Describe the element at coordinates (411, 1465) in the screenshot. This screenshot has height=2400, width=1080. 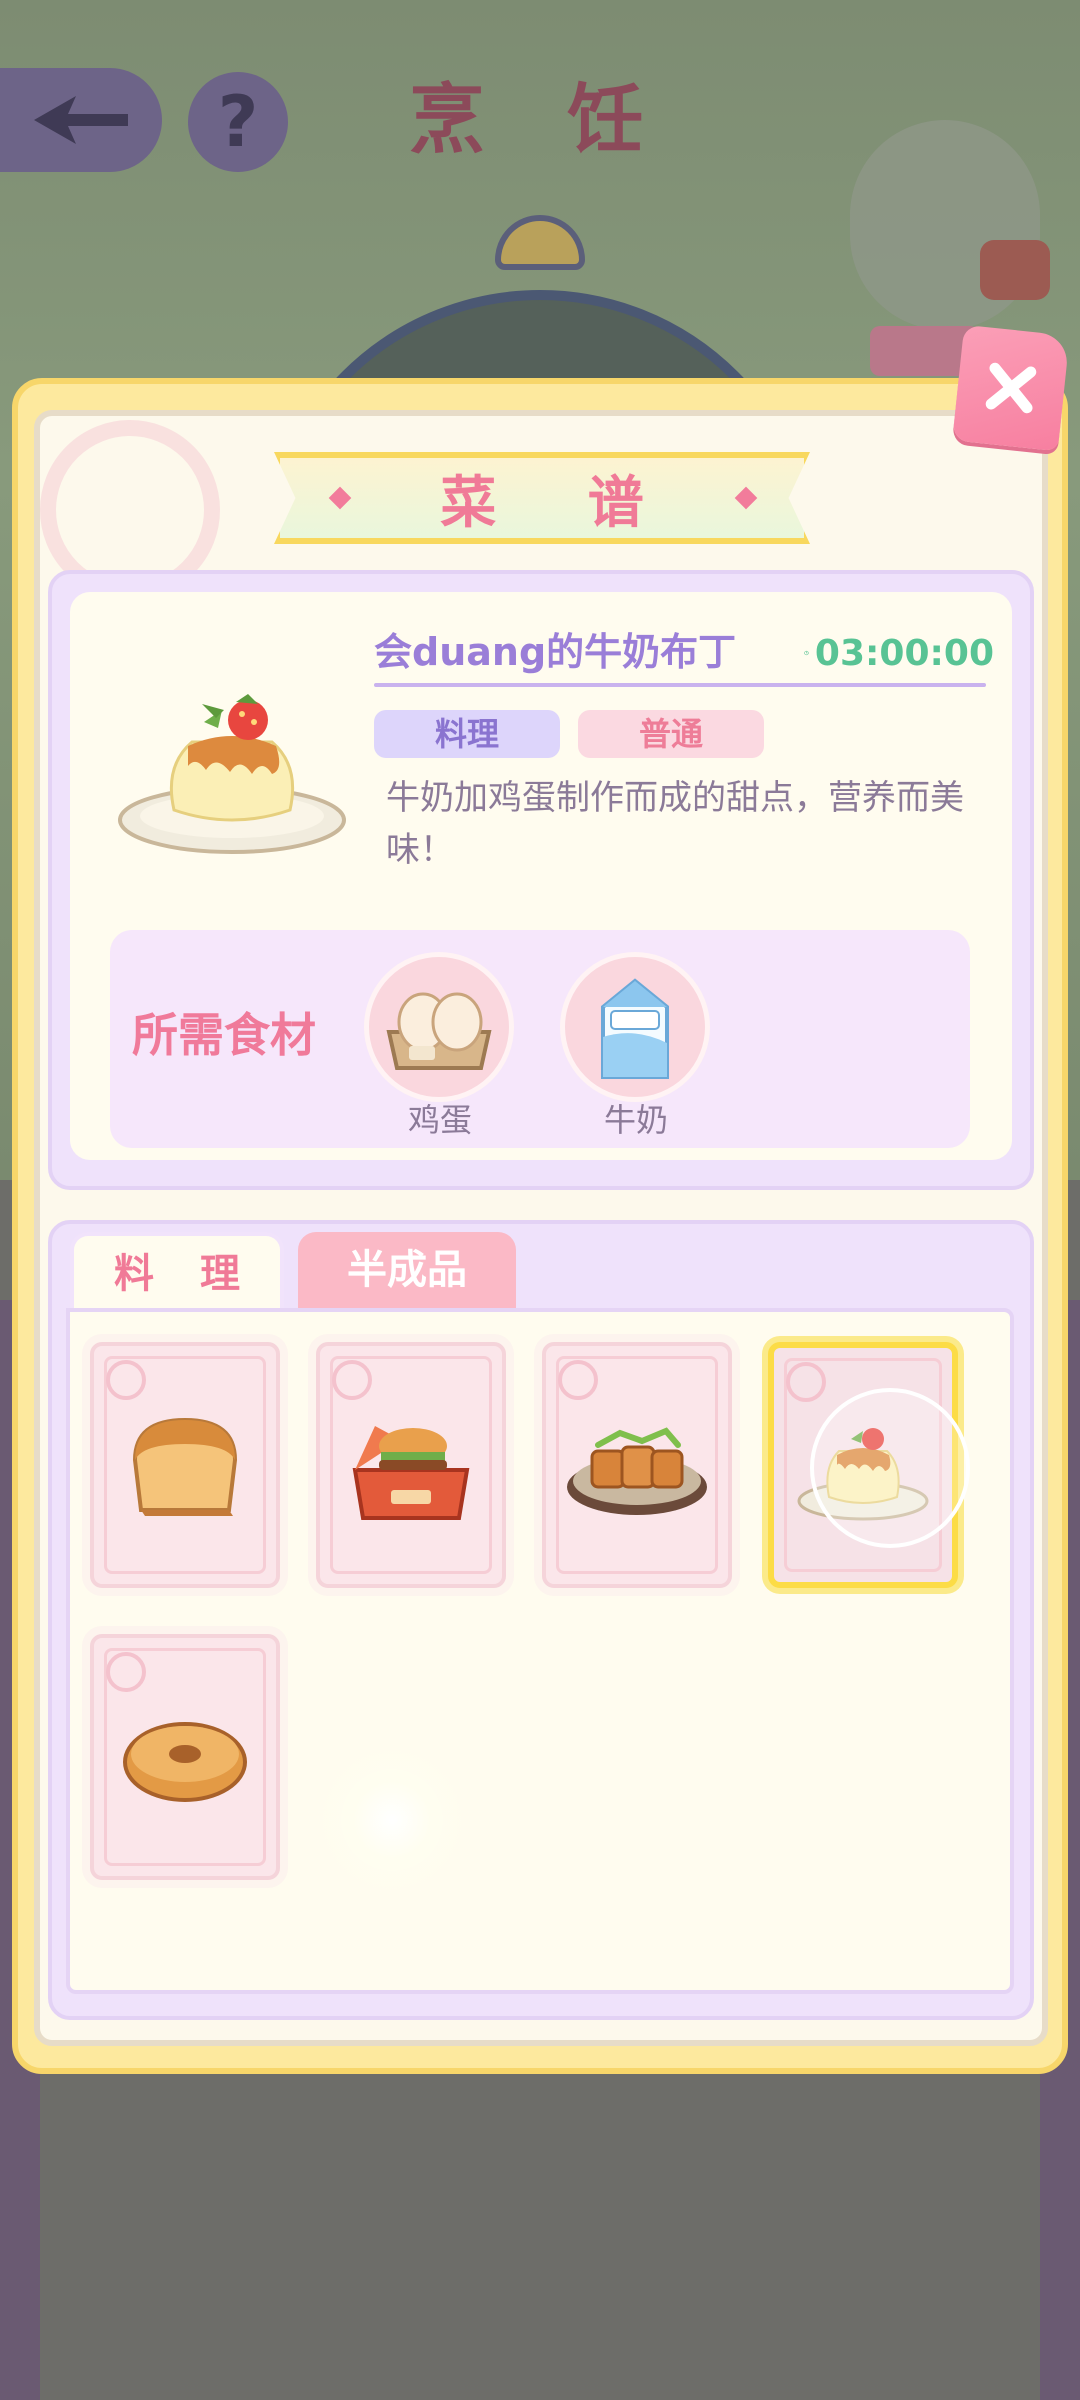
I see `recipe-card-burger` at that location.